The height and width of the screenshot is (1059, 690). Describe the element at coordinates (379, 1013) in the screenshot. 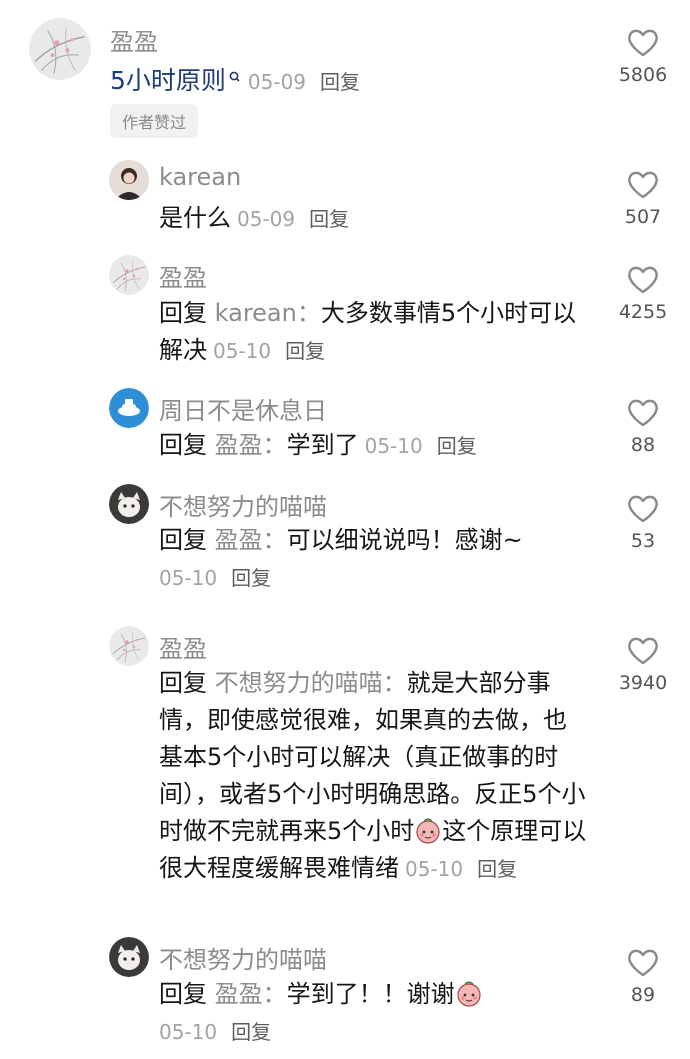

I see `comment-body: 回复 盈盈：学到了！！谢谢 05-10 回复` at that location.